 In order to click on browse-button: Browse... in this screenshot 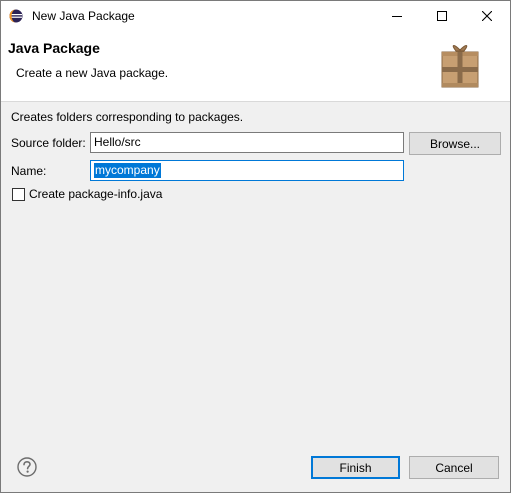, I will do `click(455, 143)`.